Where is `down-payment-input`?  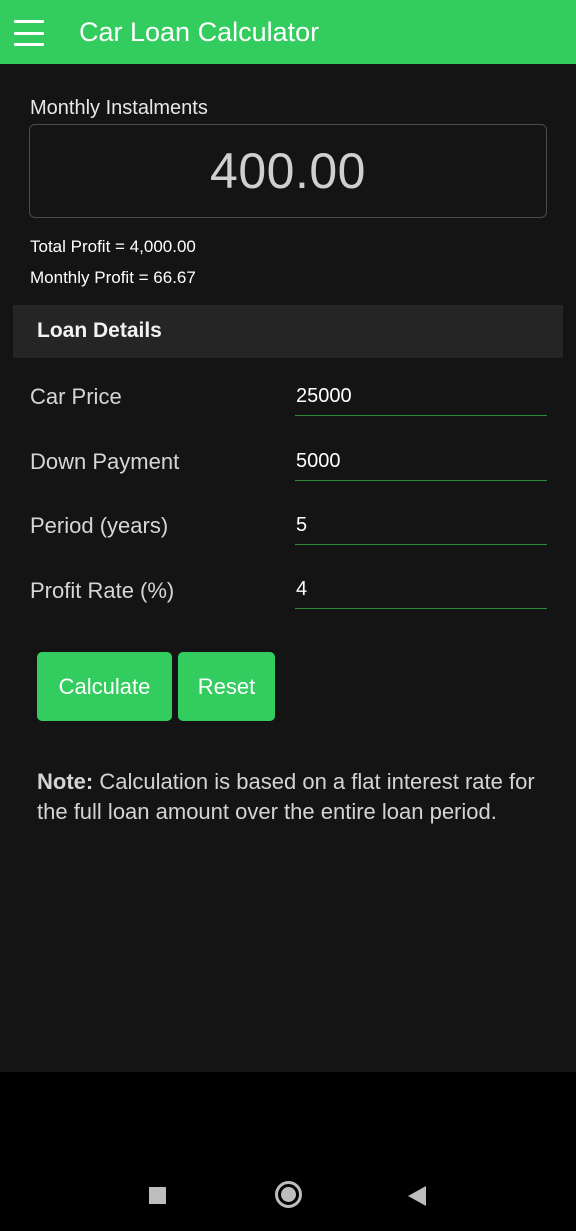 down-payment-input is located at coordinates (421, 462).